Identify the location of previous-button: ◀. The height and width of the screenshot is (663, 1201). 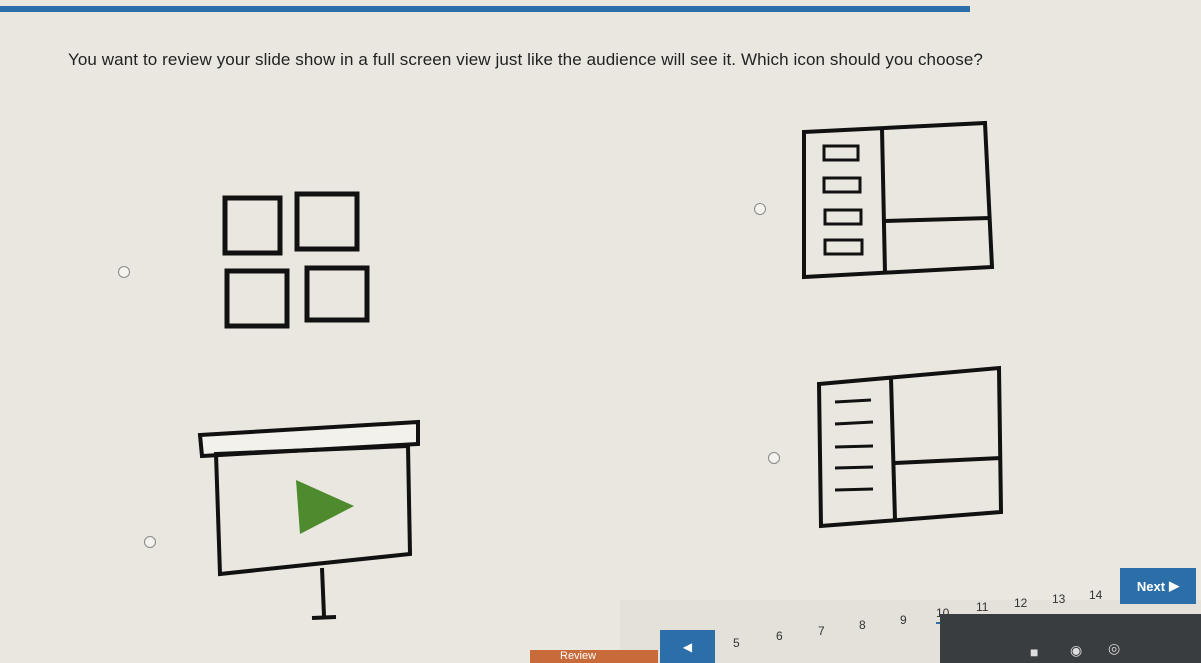
(687, 646).